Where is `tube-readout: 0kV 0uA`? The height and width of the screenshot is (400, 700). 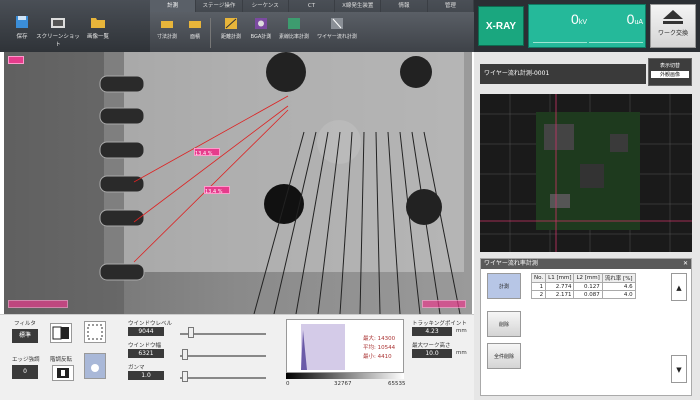
tube-readout: 0kV 0uA is located at coordinates (587, 26).